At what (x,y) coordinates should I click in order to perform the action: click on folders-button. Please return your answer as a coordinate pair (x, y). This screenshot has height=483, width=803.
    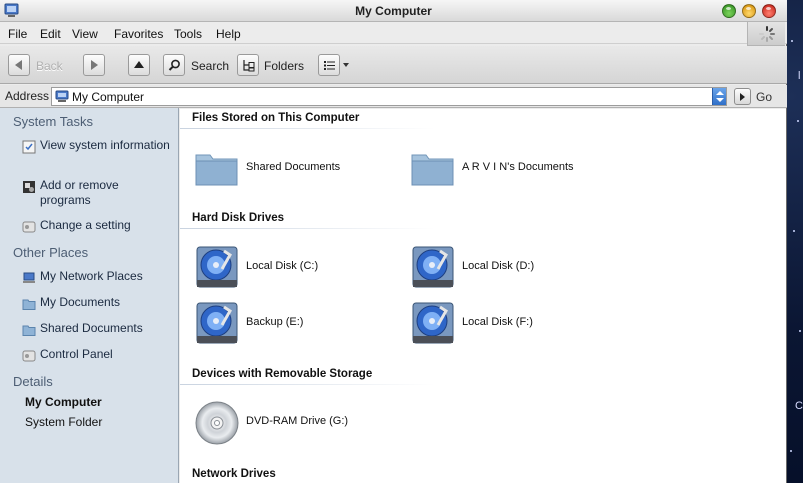
    Looking at the image, I should click on (248, 65).